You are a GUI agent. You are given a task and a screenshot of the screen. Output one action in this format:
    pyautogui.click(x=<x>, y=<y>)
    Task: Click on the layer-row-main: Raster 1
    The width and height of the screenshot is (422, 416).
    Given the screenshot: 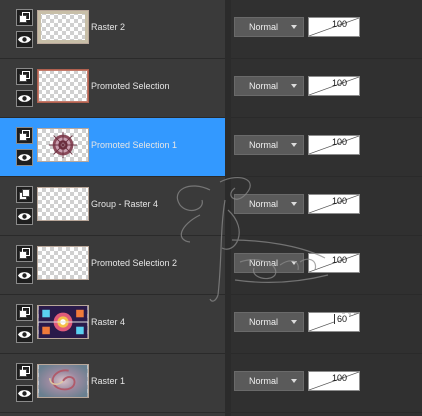 What is the action you would take?
    pyautogui.click(x=112, y=383)
    